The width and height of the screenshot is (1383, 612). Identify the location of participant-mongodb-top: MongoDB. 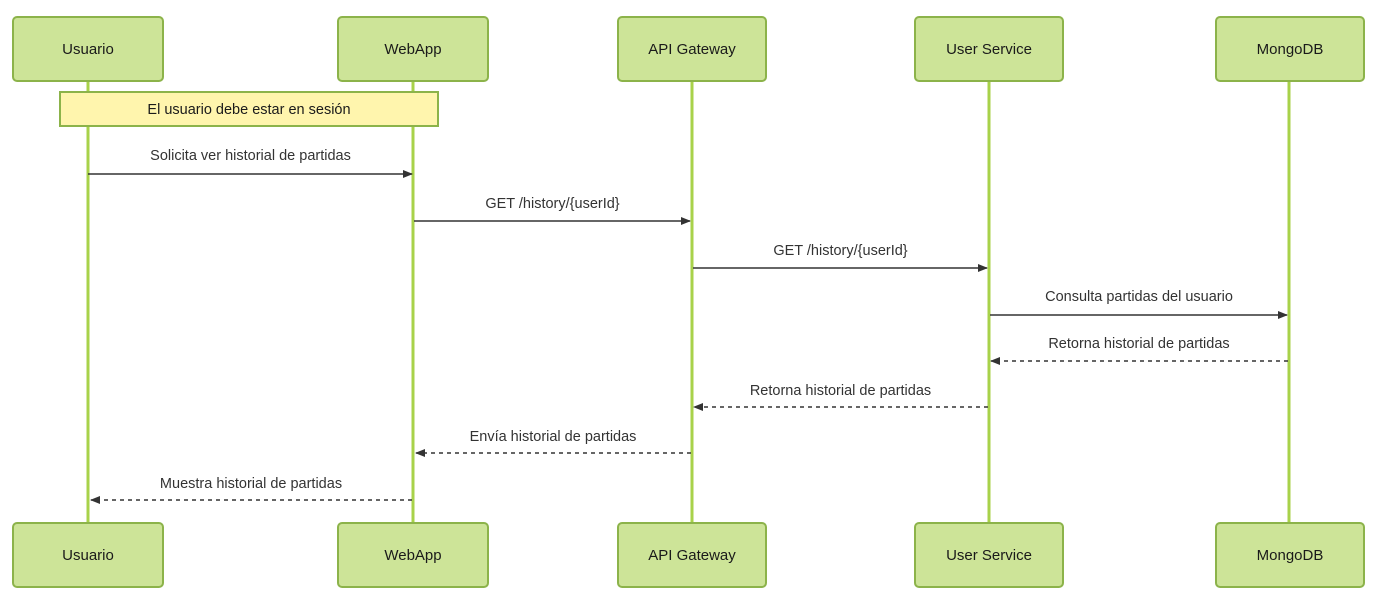
(1290, 49).